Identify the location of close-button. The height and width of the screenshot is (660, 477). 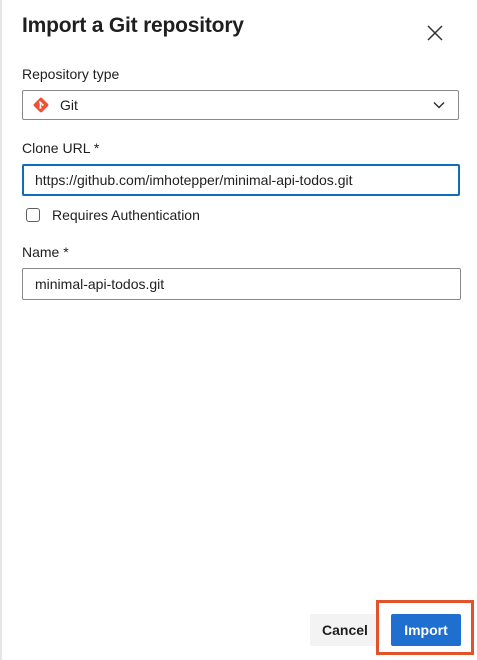
(435, 33).